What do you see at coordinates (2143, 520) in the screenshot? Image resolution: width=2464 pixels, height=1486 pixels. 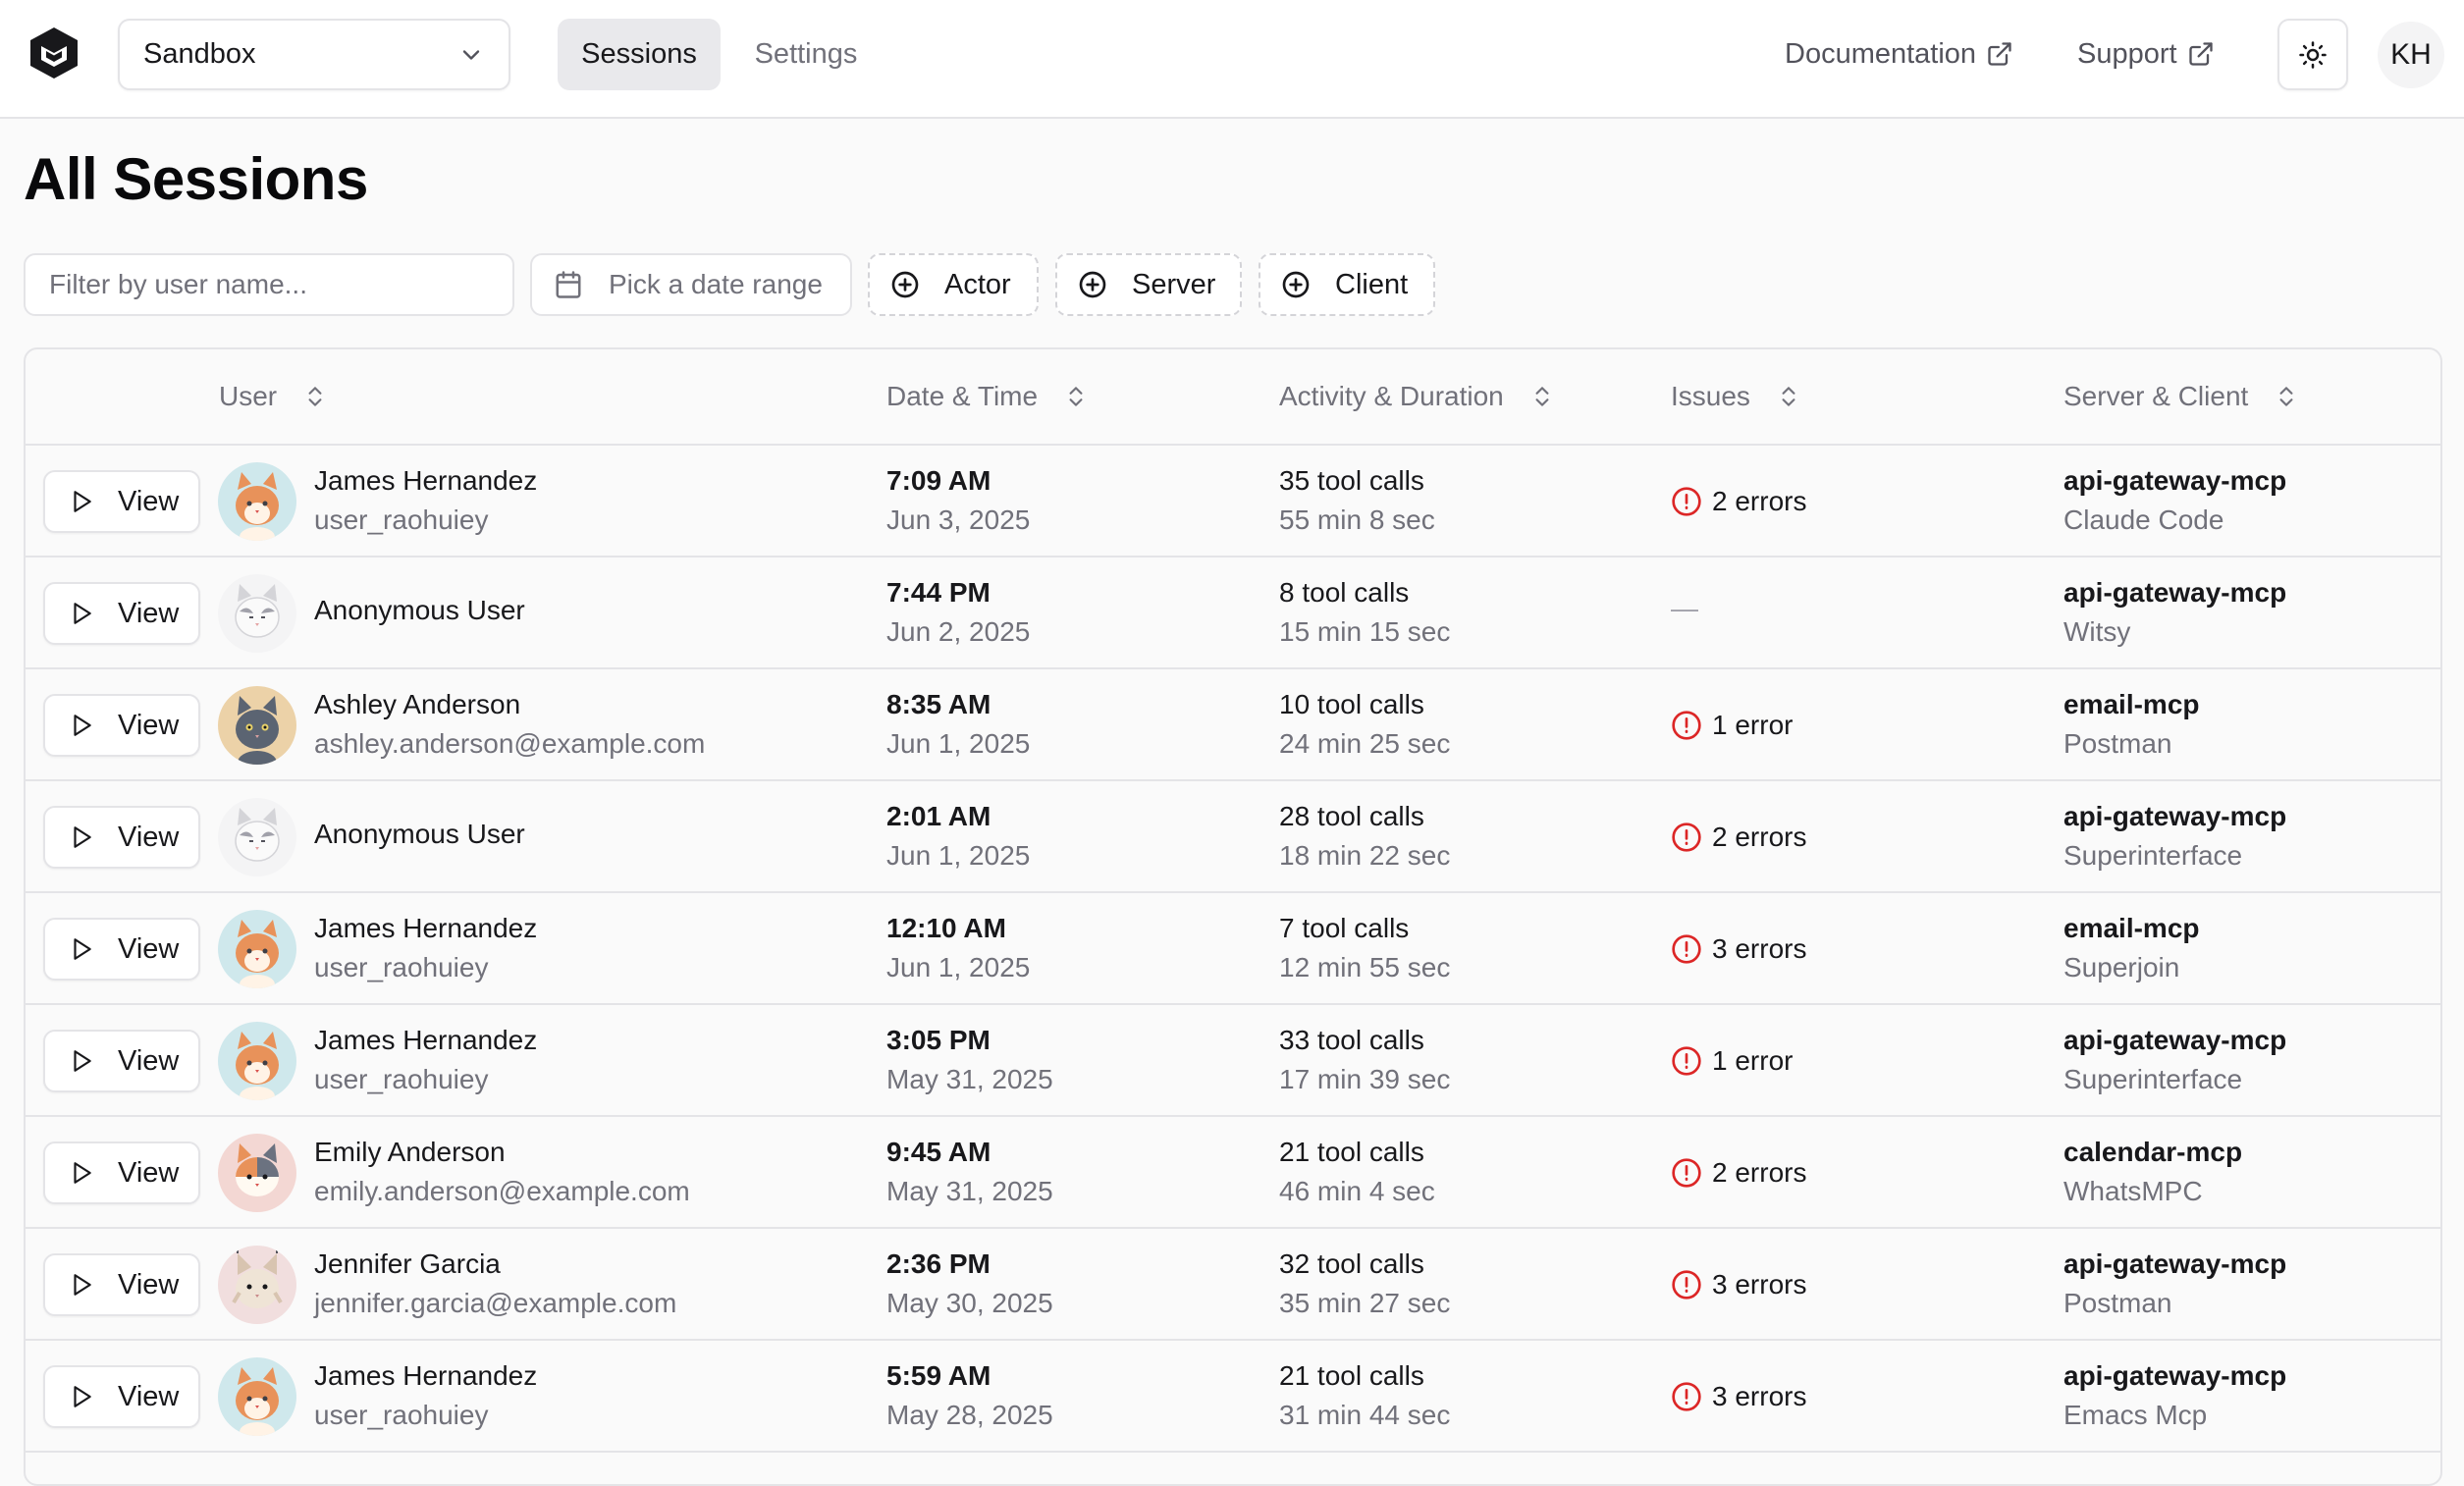 I see `client-name: Claude Code` at bounding box center [2143, 520].